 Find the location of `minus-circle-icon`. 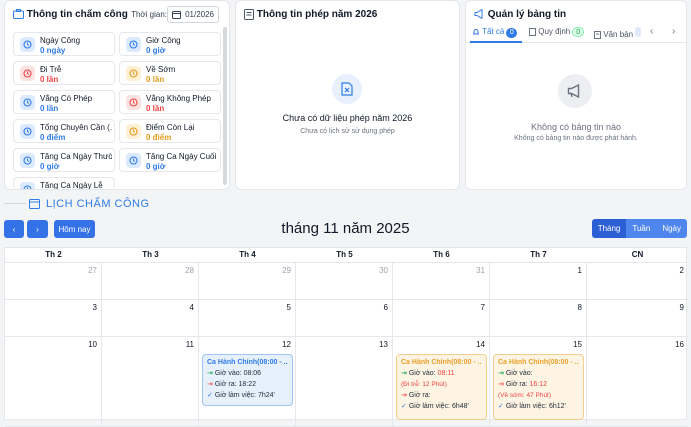

minus-circle-icon is located at coordinates (27, 131).